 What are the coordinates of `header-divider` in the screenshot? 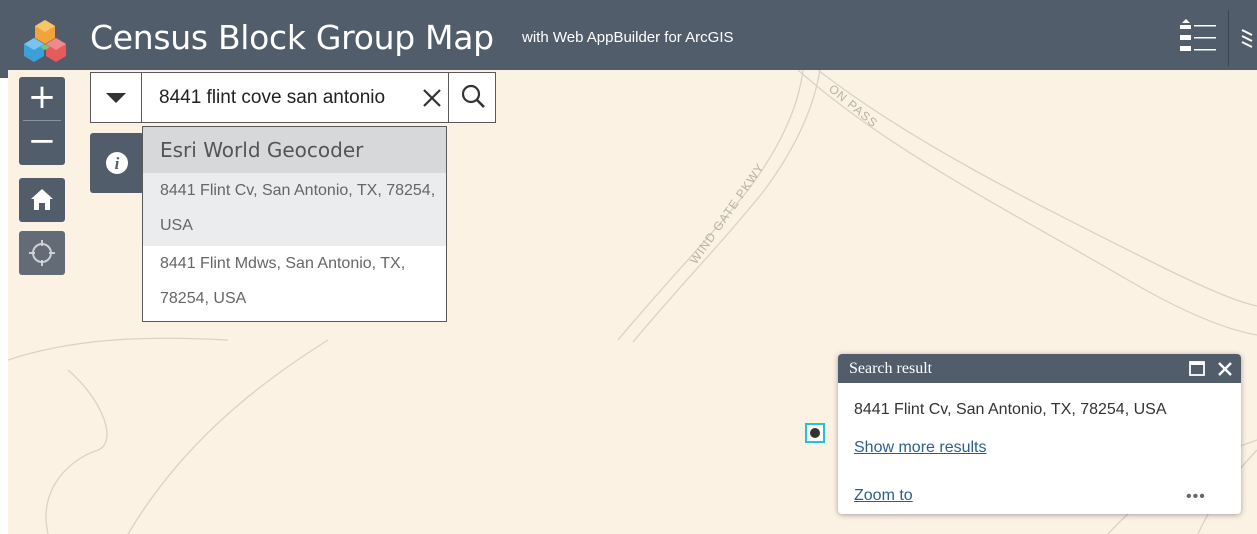 It's located at (1228, 38).